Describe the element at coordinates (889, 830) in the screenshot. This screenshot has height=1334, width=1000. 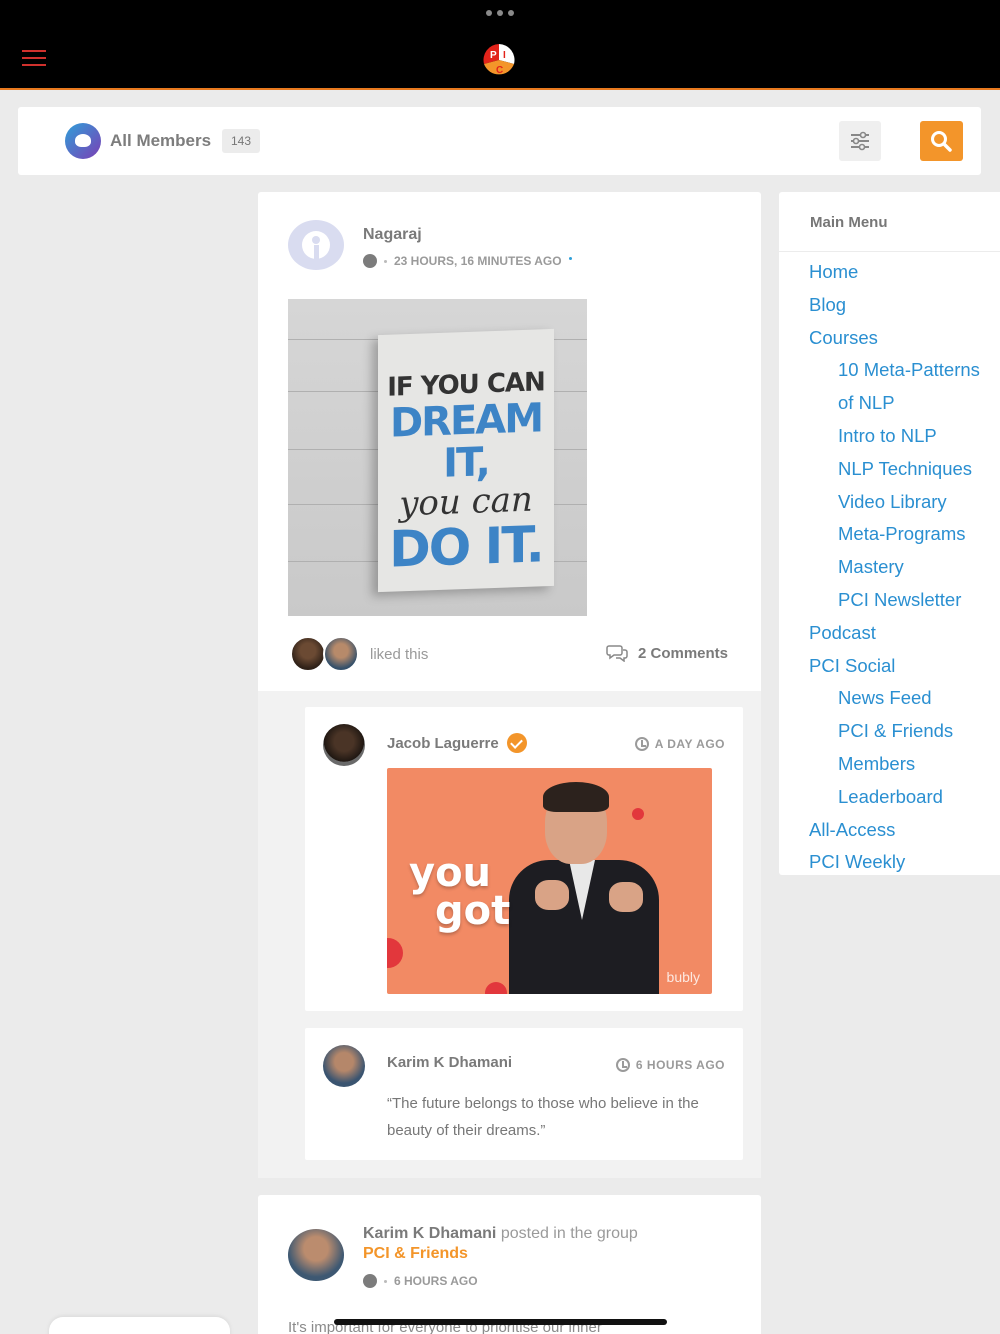
I see `menu-item-all-access: All-Access` at that location.